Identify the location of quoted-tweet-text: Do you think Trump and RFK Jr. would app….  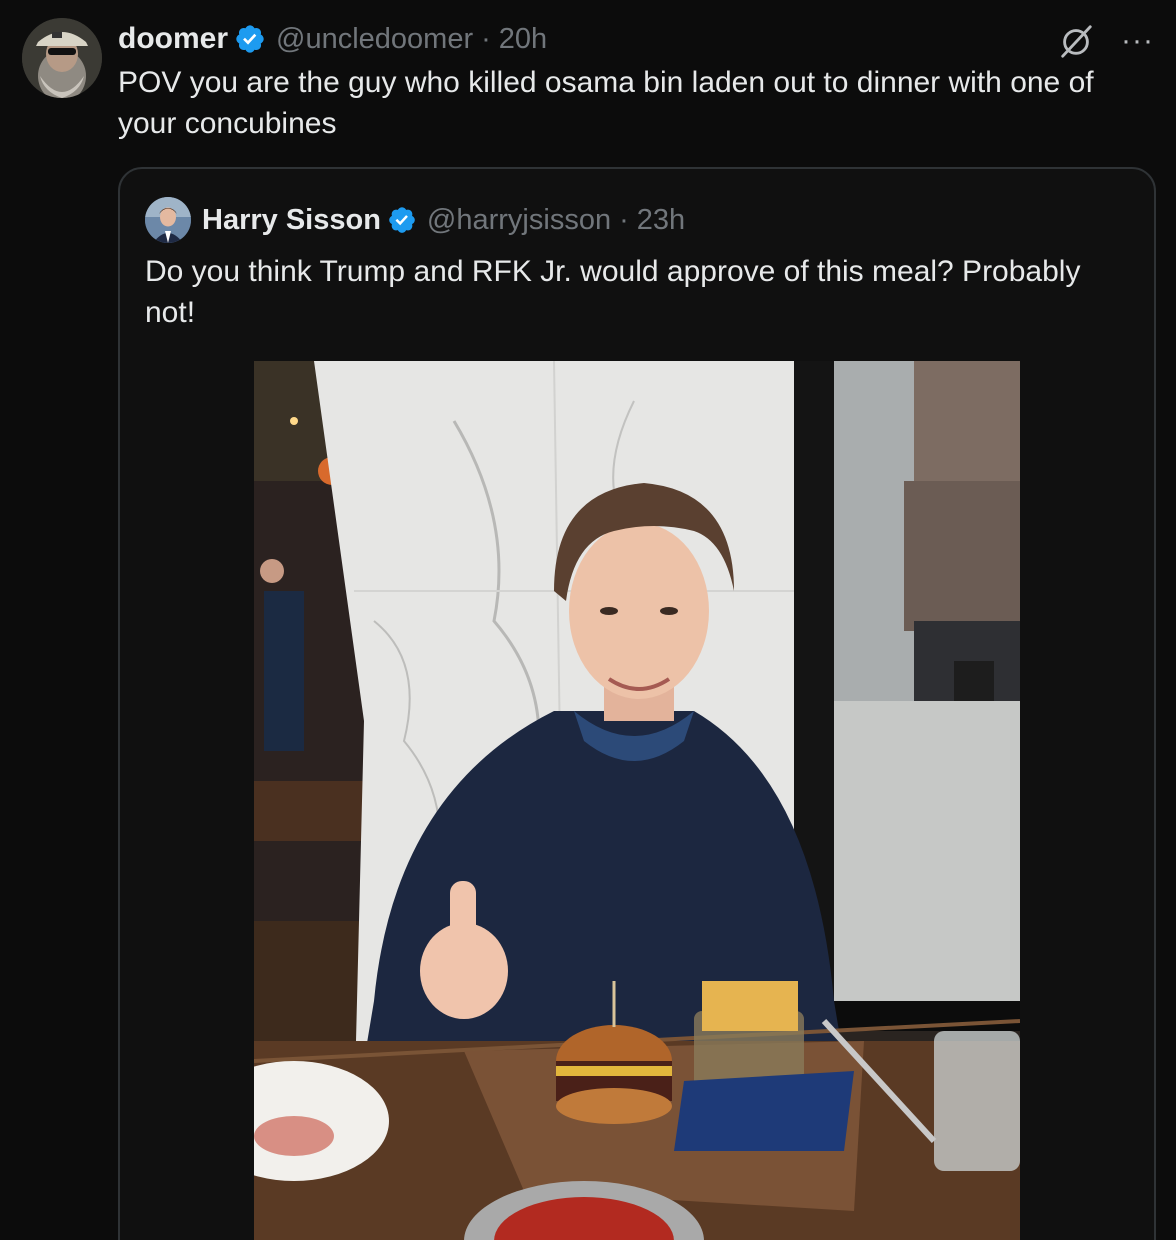
(613, 292).